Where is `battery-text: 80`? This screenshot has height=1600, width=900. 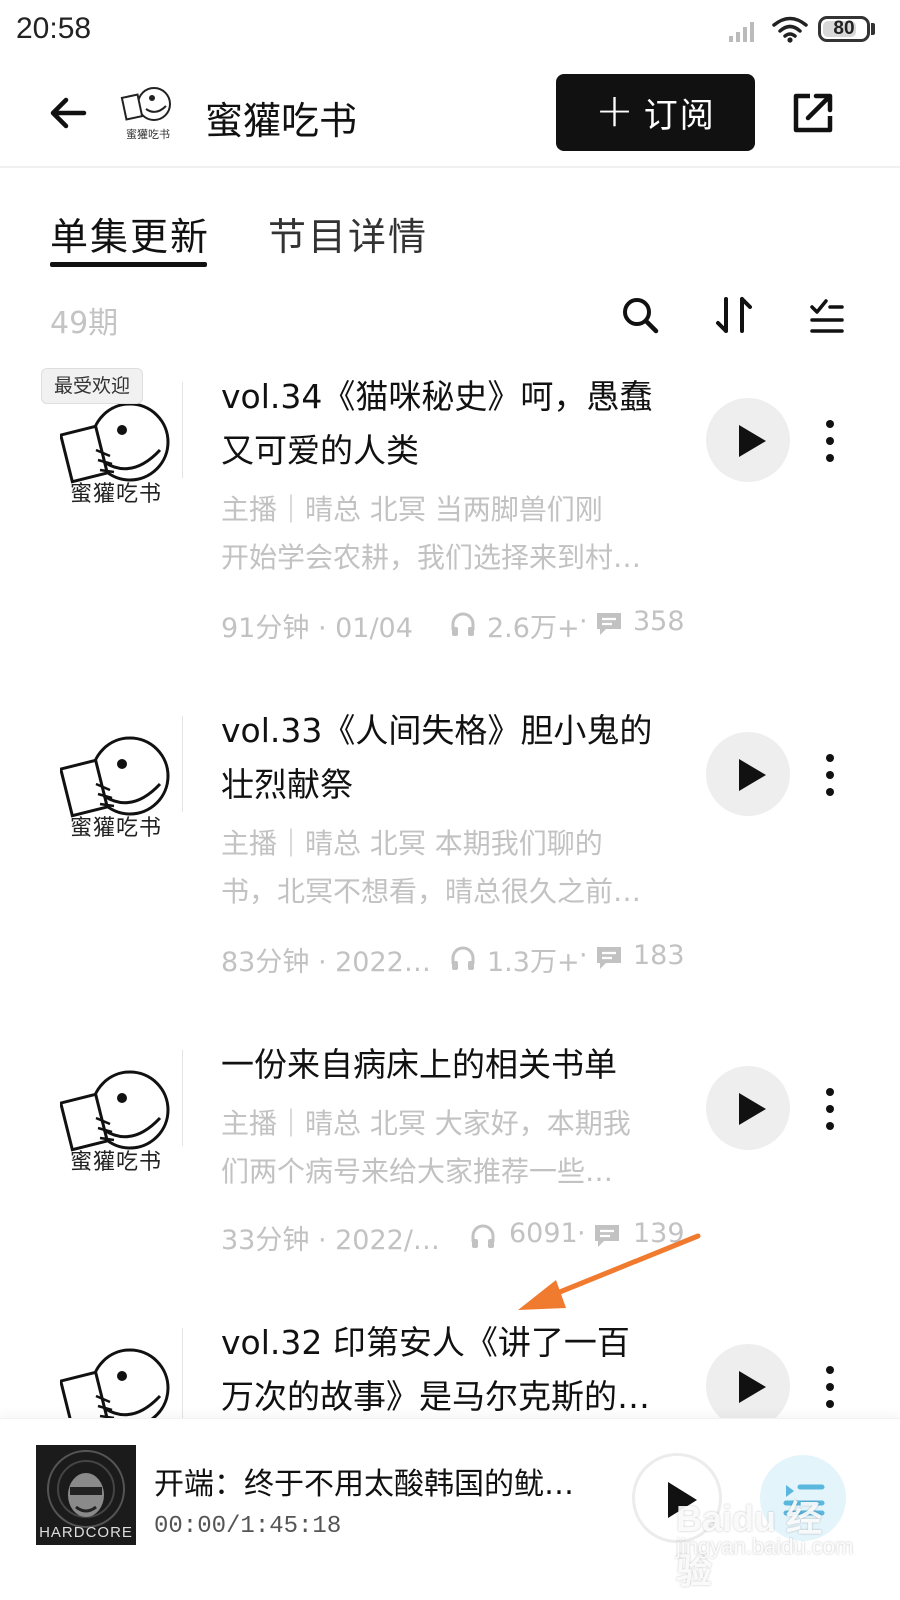 battery-text: 80 is located at coordinates (844, 28).